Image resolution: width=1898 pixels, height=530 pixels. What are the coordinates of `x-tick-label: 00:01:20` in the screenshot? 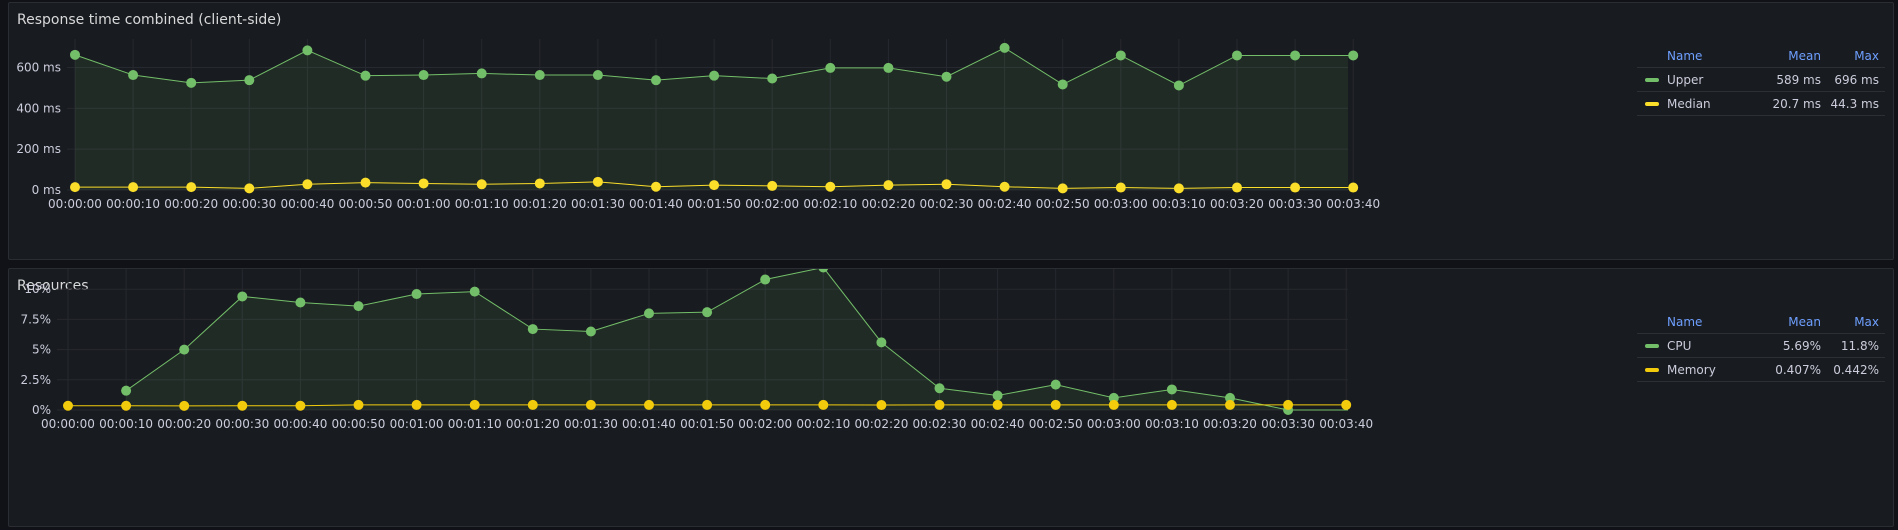 It's located at (540, 204).